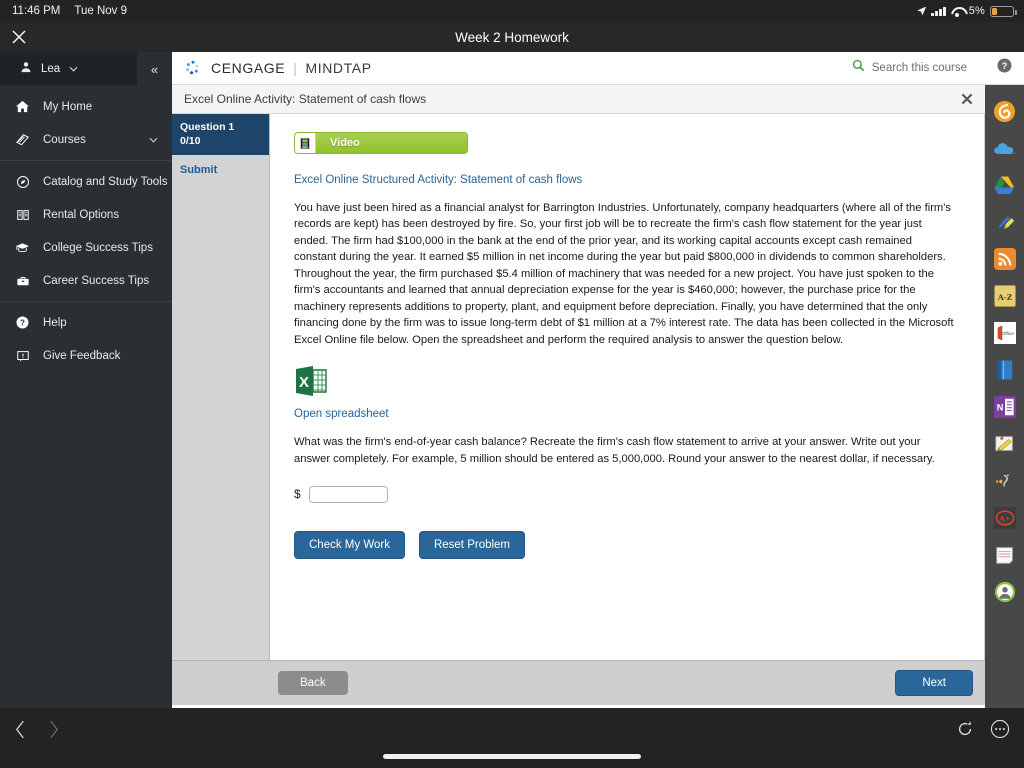 This screenshot has width=1024, height=768. Describe the element at coordinates (976, 11) in the screenshot. I see `battery-percent: 5%` at that location.